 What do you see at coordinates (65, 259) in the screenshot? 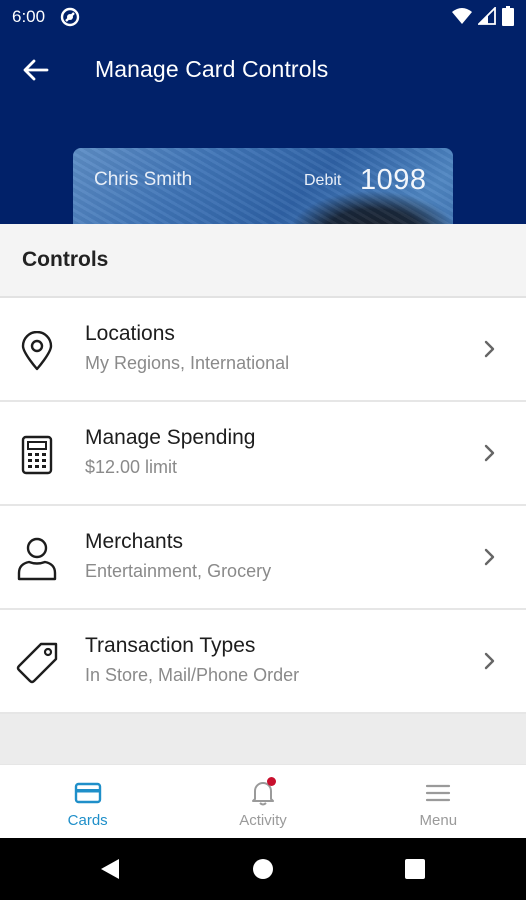
I see `section-title: Controls` at bounding box center [65, 259].